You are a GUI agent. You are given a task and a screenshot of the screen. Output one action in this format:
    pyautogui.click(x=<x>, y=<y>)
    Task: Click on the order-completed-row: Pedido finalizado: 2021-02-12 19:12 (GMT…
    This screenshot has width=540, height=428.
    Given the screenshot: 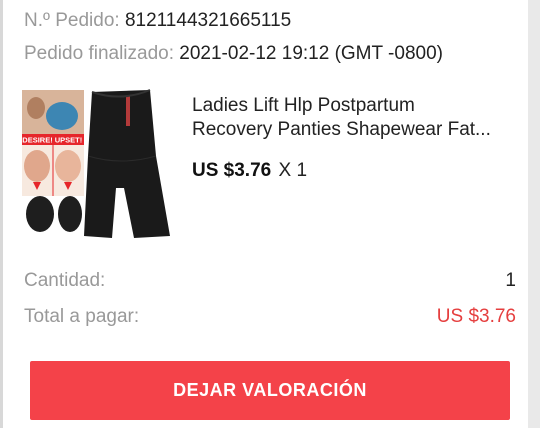 What is the action you would take?
    pyautogui.click(x=233, y=54)
    